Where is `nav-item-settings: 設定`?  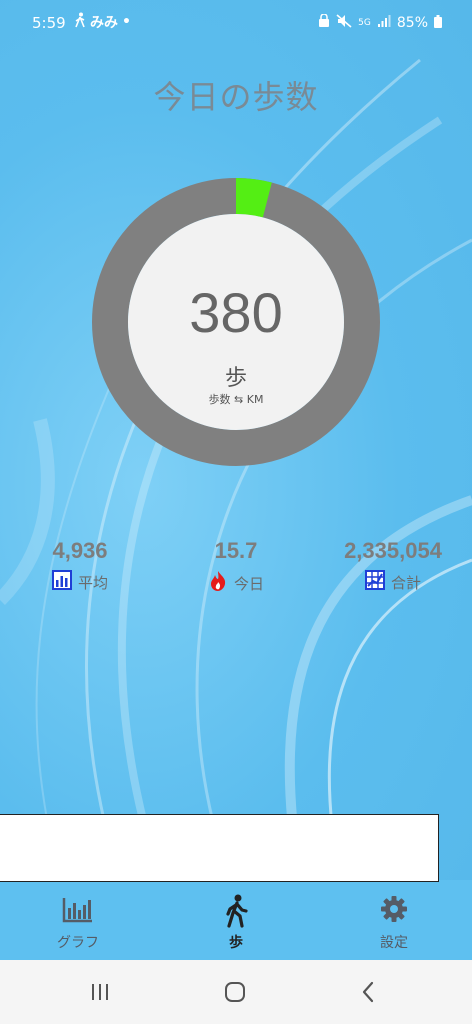
nav-item-settings: 設定 is located at coordinates (394, 921).